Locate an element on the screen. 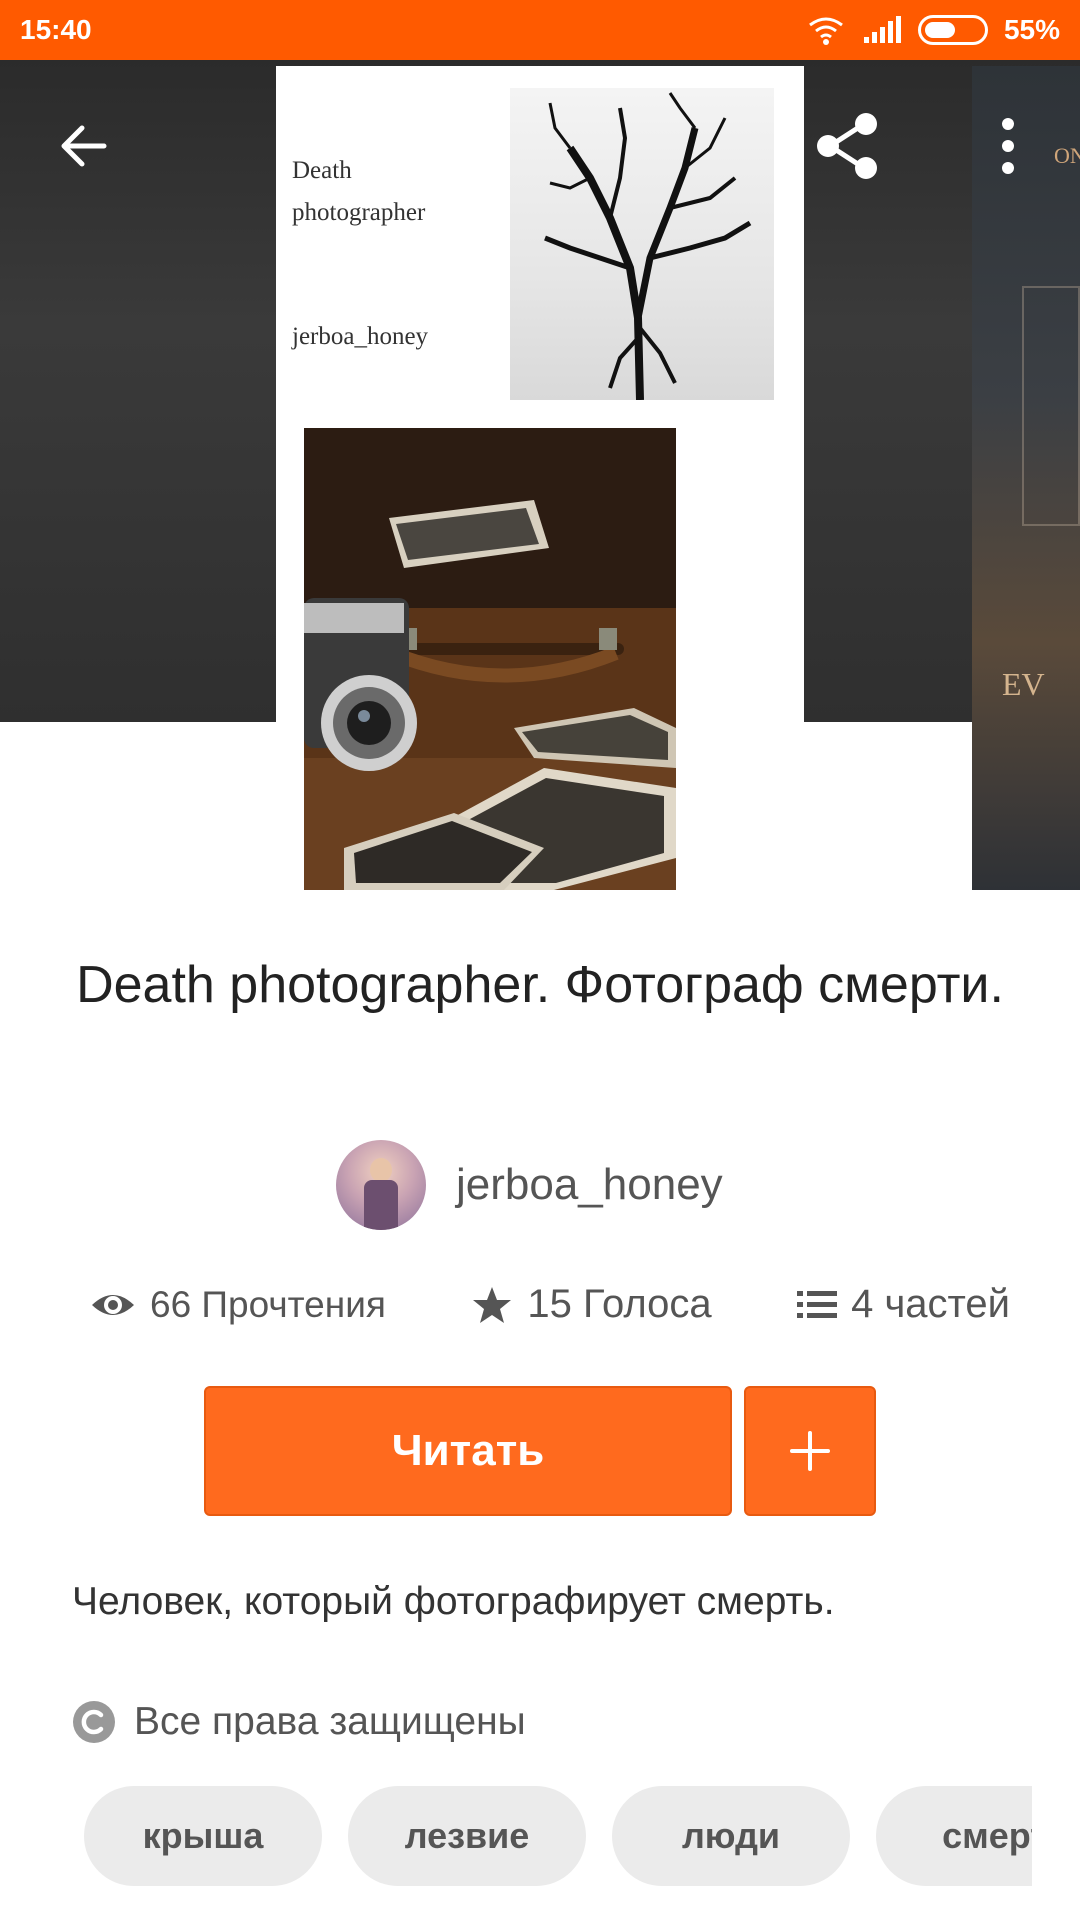 This screenshot has height=1920, width=1080. add-to-library-button is located at coordinates (810, 1451).